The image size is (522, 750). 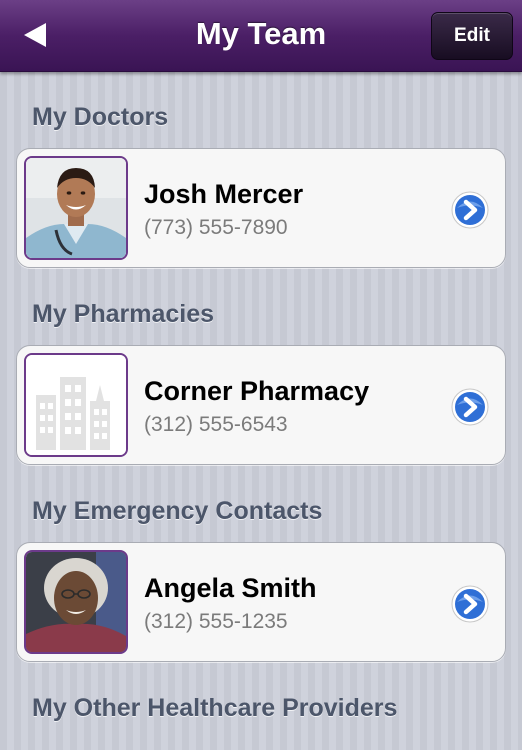 What do you see at coordinates (216, 424) in the screenshot?
I see `contact-phone: (312) 555-6543` at bounding box center [216, 424].